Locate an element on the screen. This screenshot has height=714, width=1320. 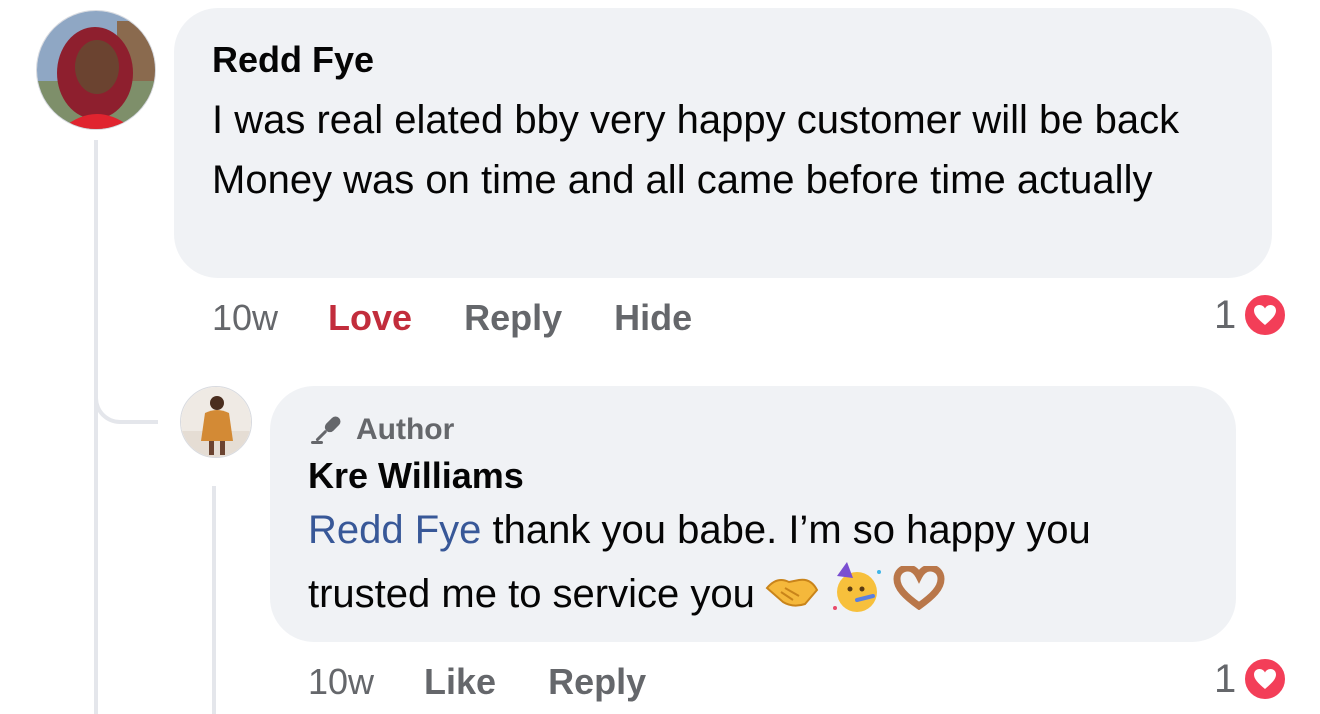
microphone-icon is located at coordinates (326, 430).